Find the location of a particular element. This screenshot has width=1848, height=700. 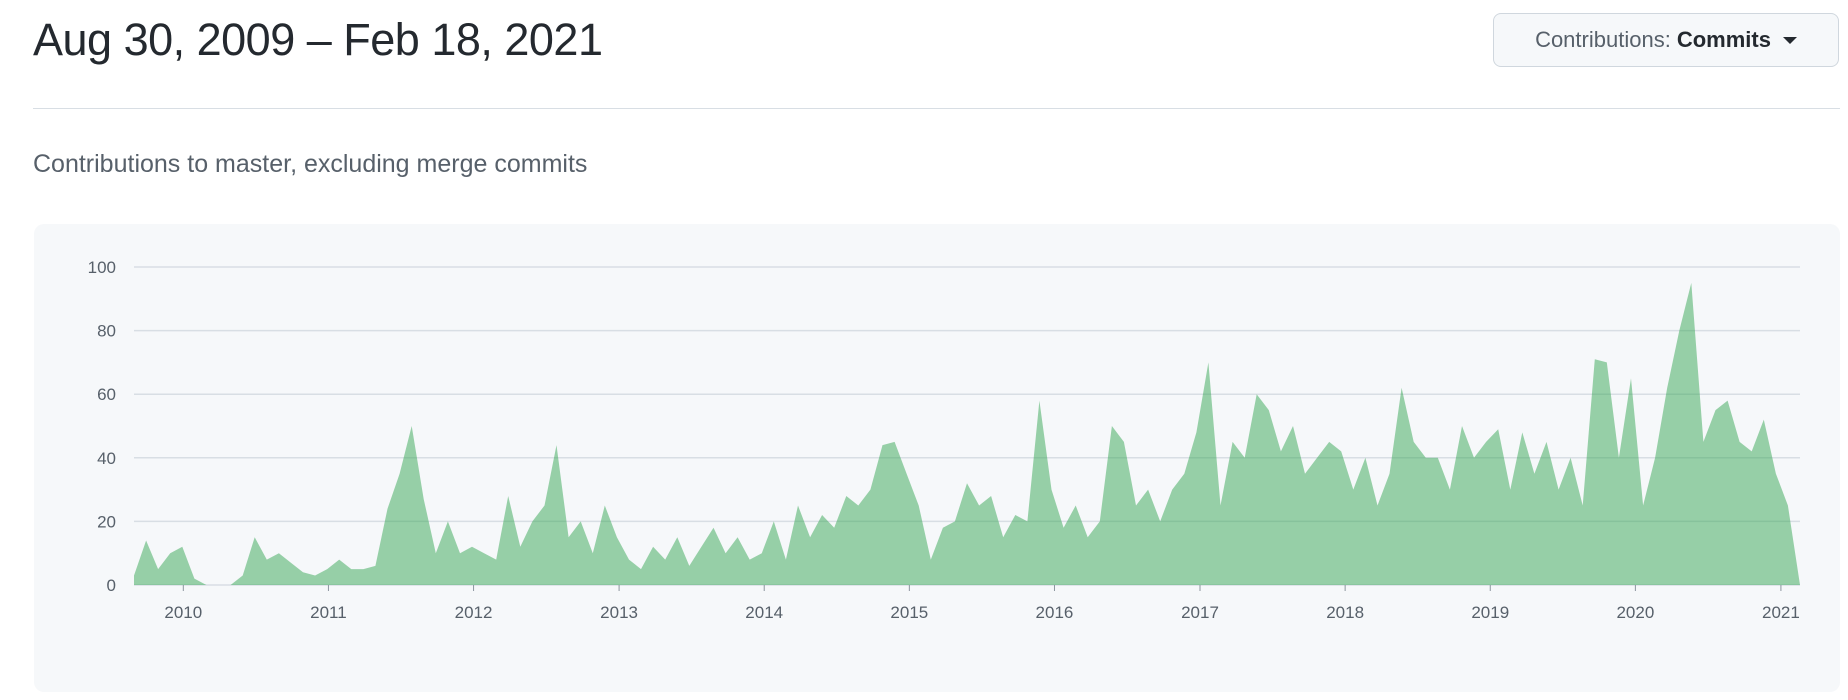

x-tick-label: 2018 is located at coordinates (1345, 612).